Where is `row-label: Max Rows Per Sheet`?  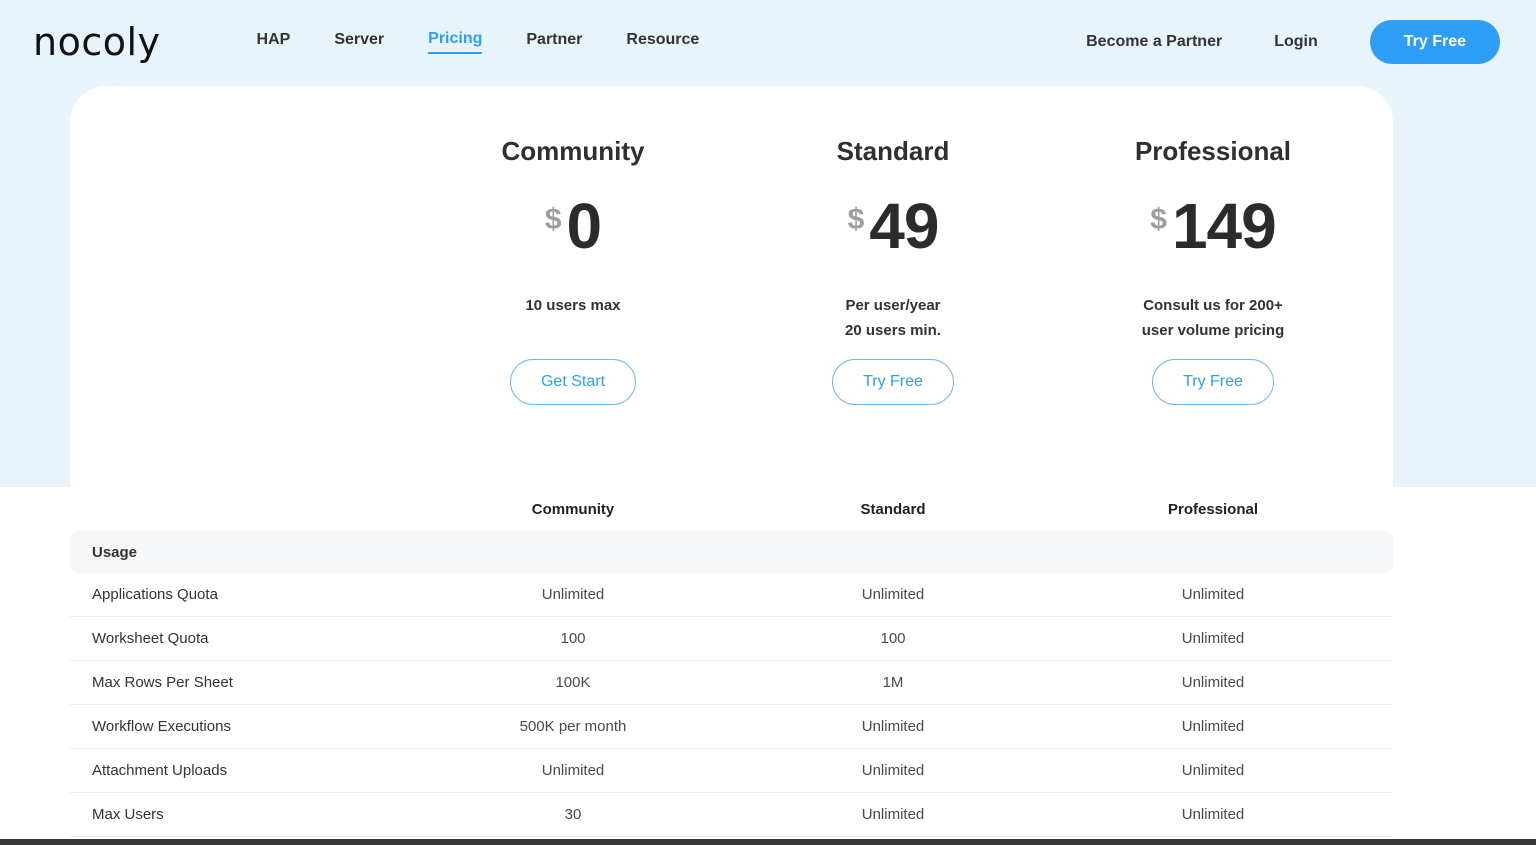
row-label: Max Rows Per Sheet is located at coordinates (162, 682).